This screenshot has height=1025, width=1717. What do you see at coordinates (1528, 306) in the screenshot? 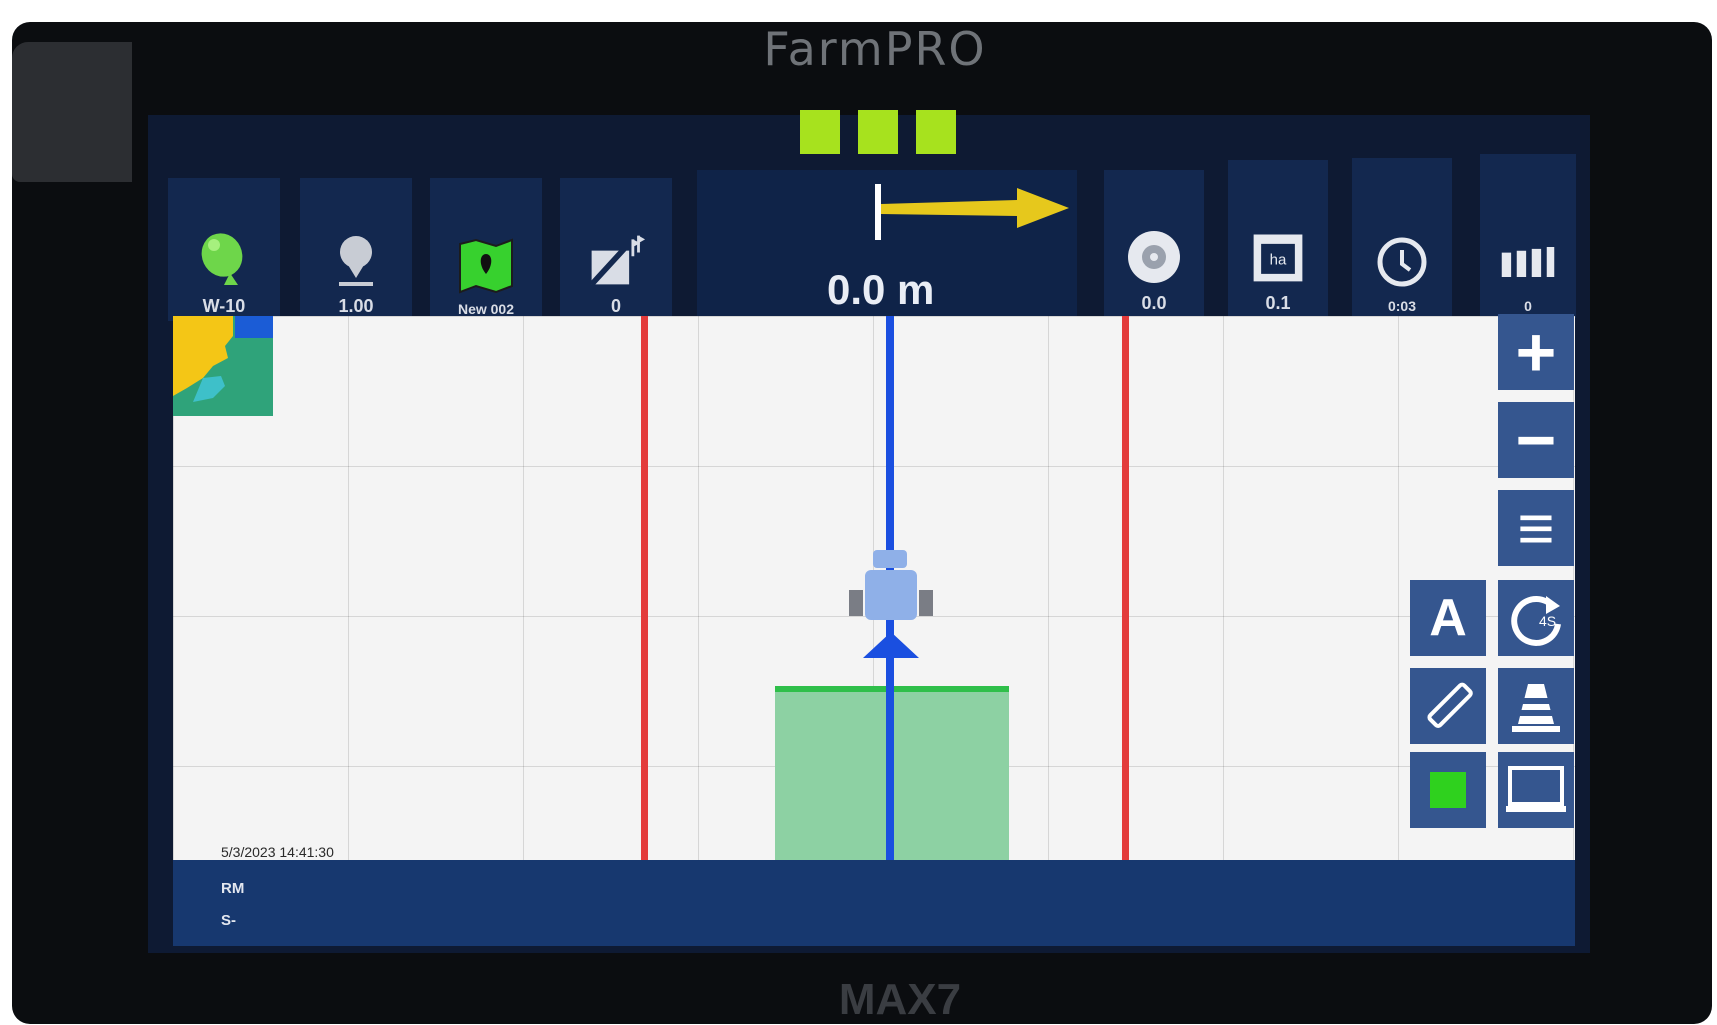
I see `sections-label: 0` at bounding box center [1528, 306].